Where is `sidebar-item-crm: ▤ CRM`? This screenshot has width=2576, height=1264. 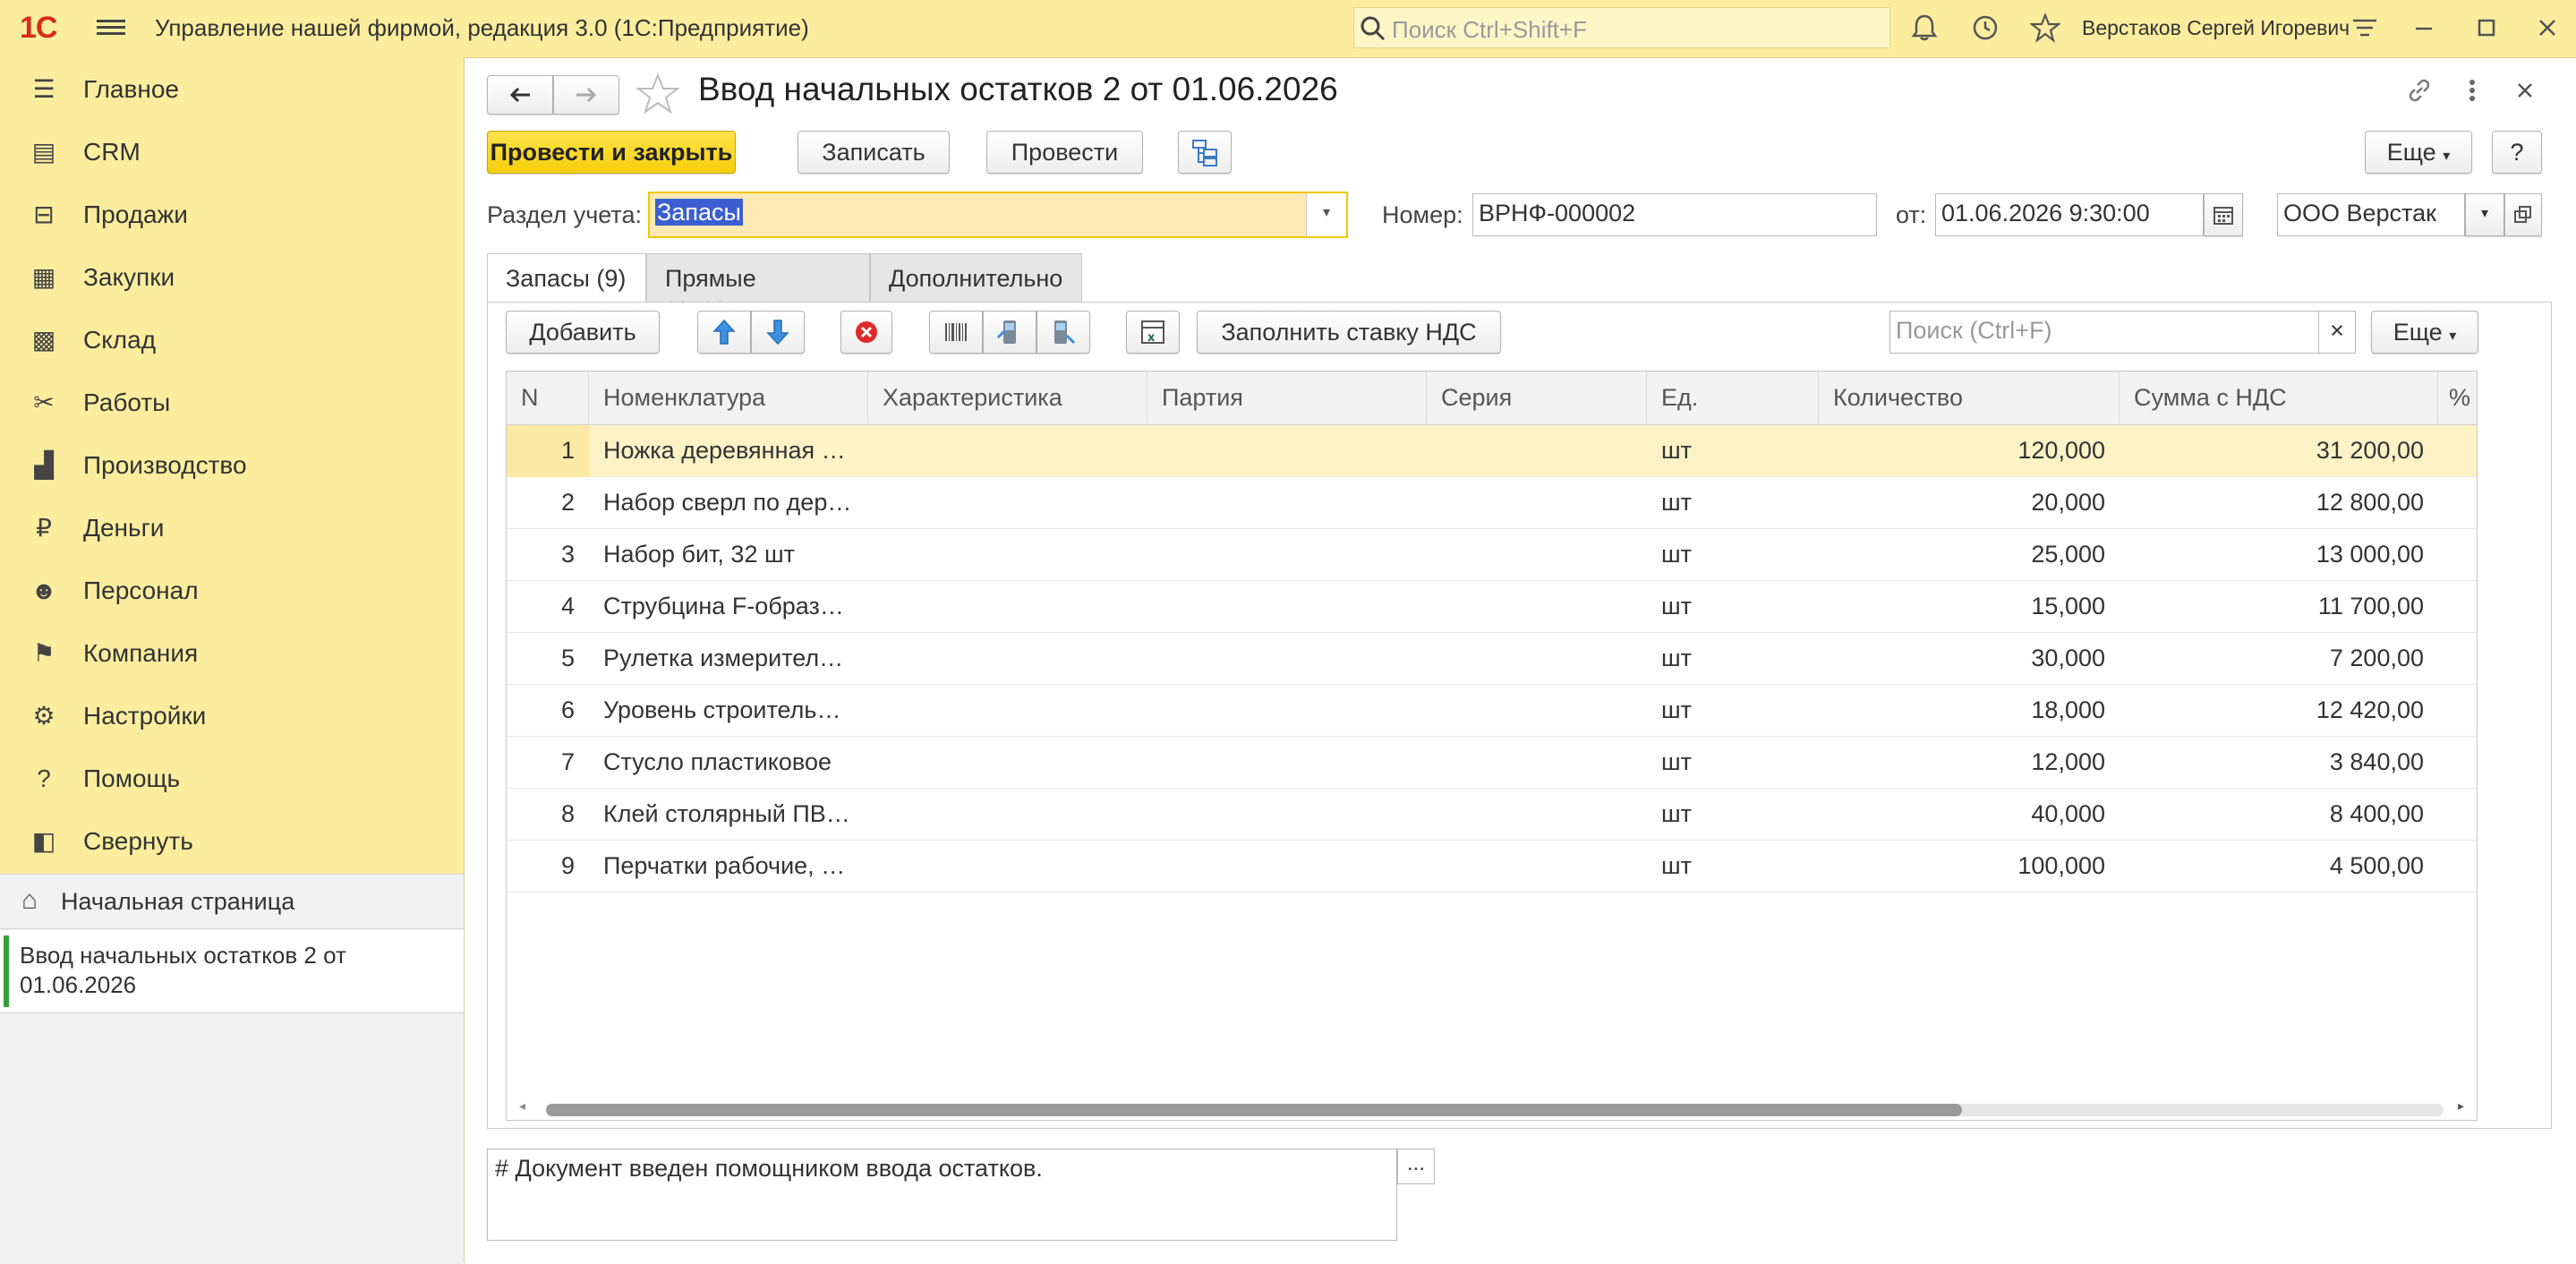
sidebar-item-crm: ▤ CRM is located at coordinates (232, 152).